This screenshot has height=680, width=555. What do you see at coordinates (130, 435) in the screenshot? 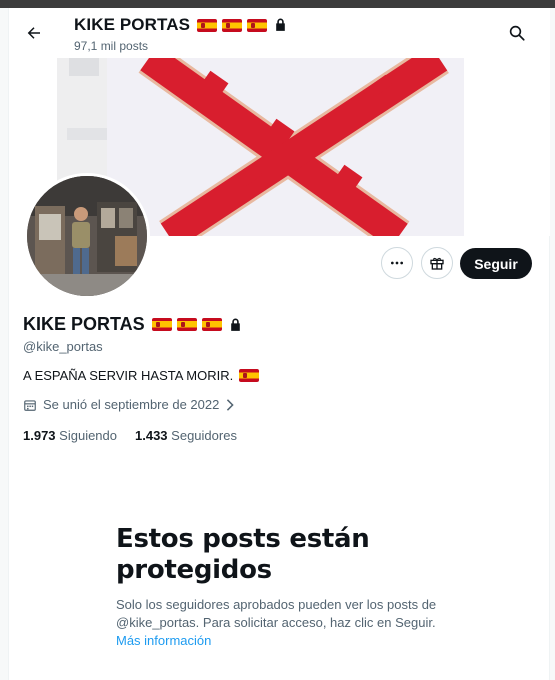
I see `follow-stats: 1.973 Siguiendo 1.433 Seguidores` at bounding box center [130, 435].